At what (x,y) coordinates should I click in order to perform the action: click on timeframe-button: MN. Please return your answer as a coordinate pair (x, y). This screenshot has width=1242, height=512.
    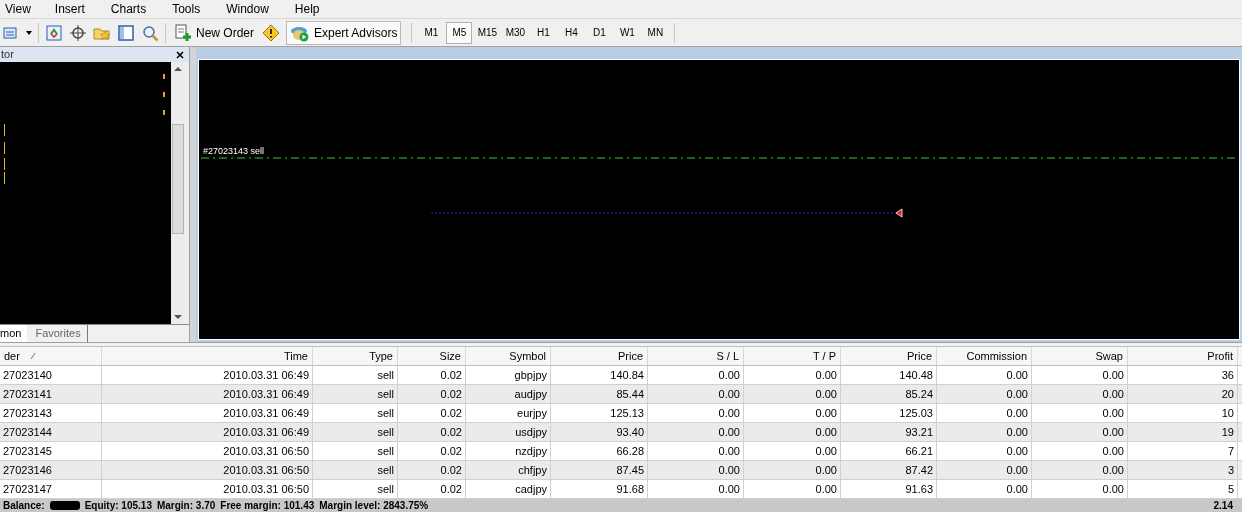
    Looking at the image, I should click on (655, 32).